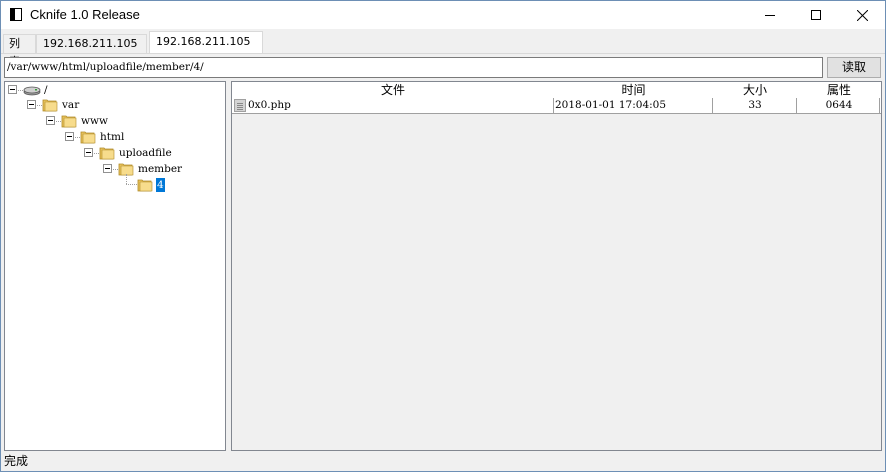  What do you see at coordinates (413, 67) in the screenshot?
I see `path-input: /var/www/html/uploadfile/member/4/` at bounding box center [413, 67].